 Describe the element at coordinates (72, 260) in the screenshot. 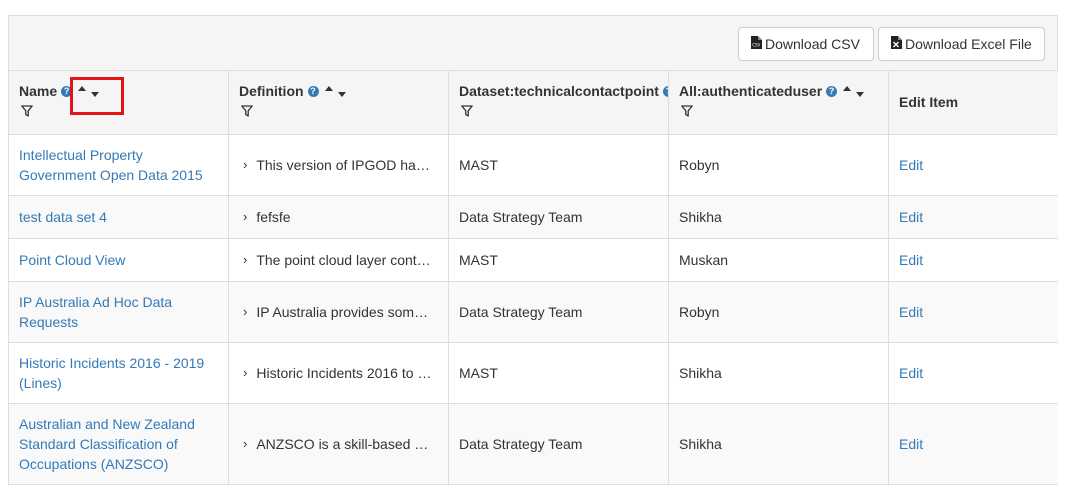

I see `dataset-name-link: Point Cloud View` at that location.